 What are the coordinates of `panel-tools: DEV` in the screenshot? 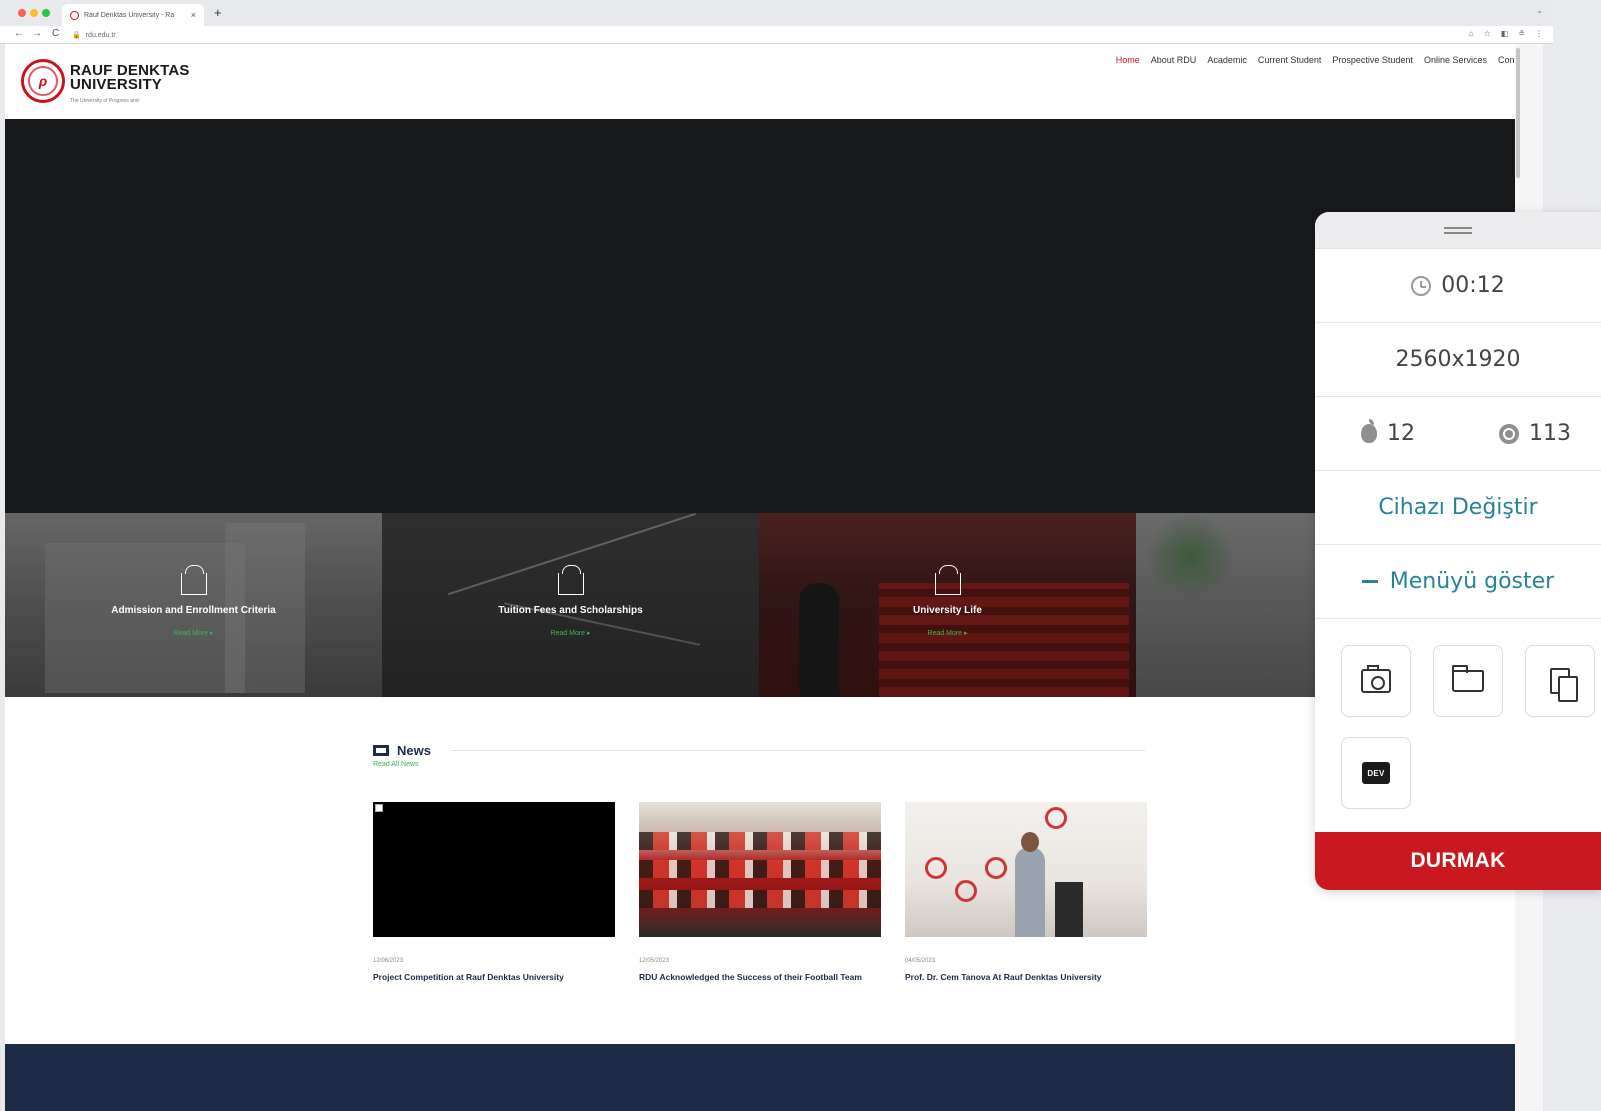 It's located at (1458, 714).